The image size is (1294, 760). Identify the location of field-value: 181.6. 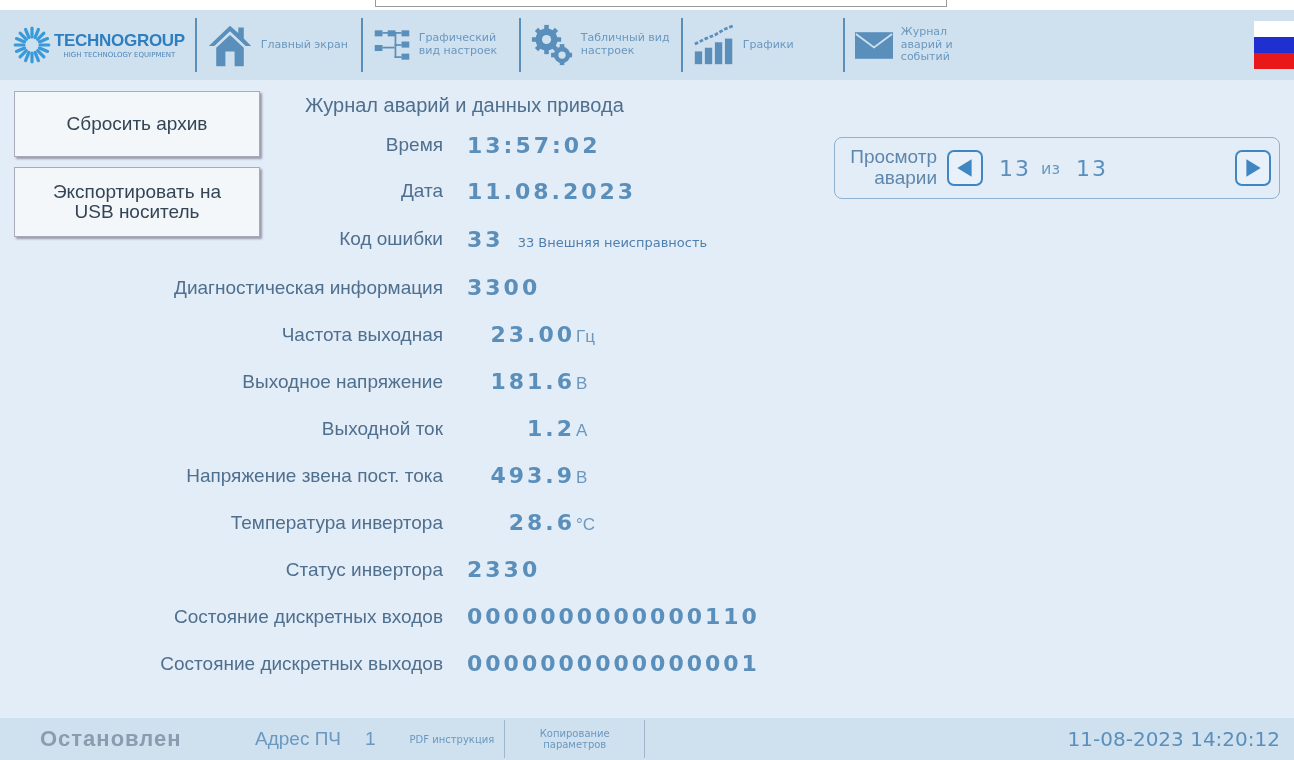
(532, 381).